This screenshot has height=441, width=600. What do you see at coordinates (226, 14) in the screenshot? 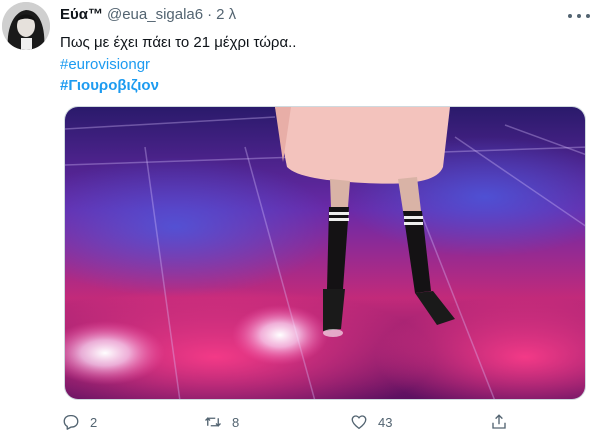
I see `timestamp: 2 λ` at bounding box center [226, 14].